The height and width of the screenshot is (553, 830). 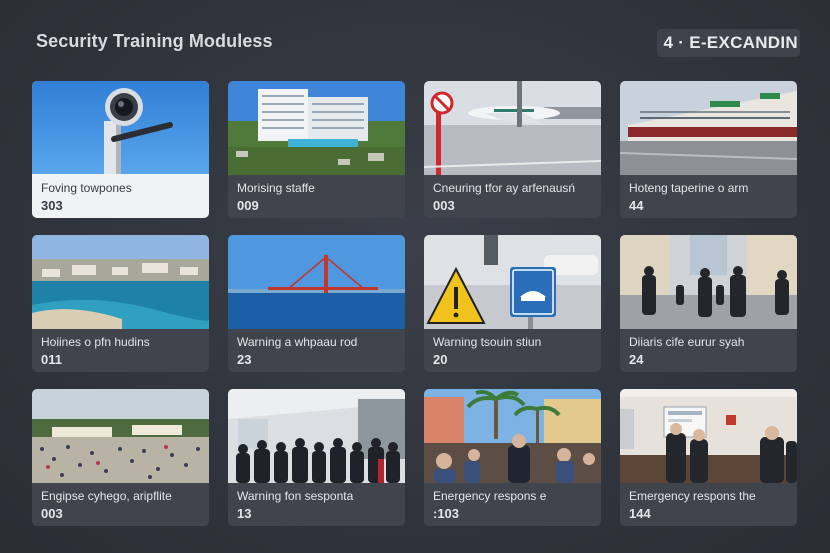 I want to click on module-count-2: 009, so click(x=248, y=205).